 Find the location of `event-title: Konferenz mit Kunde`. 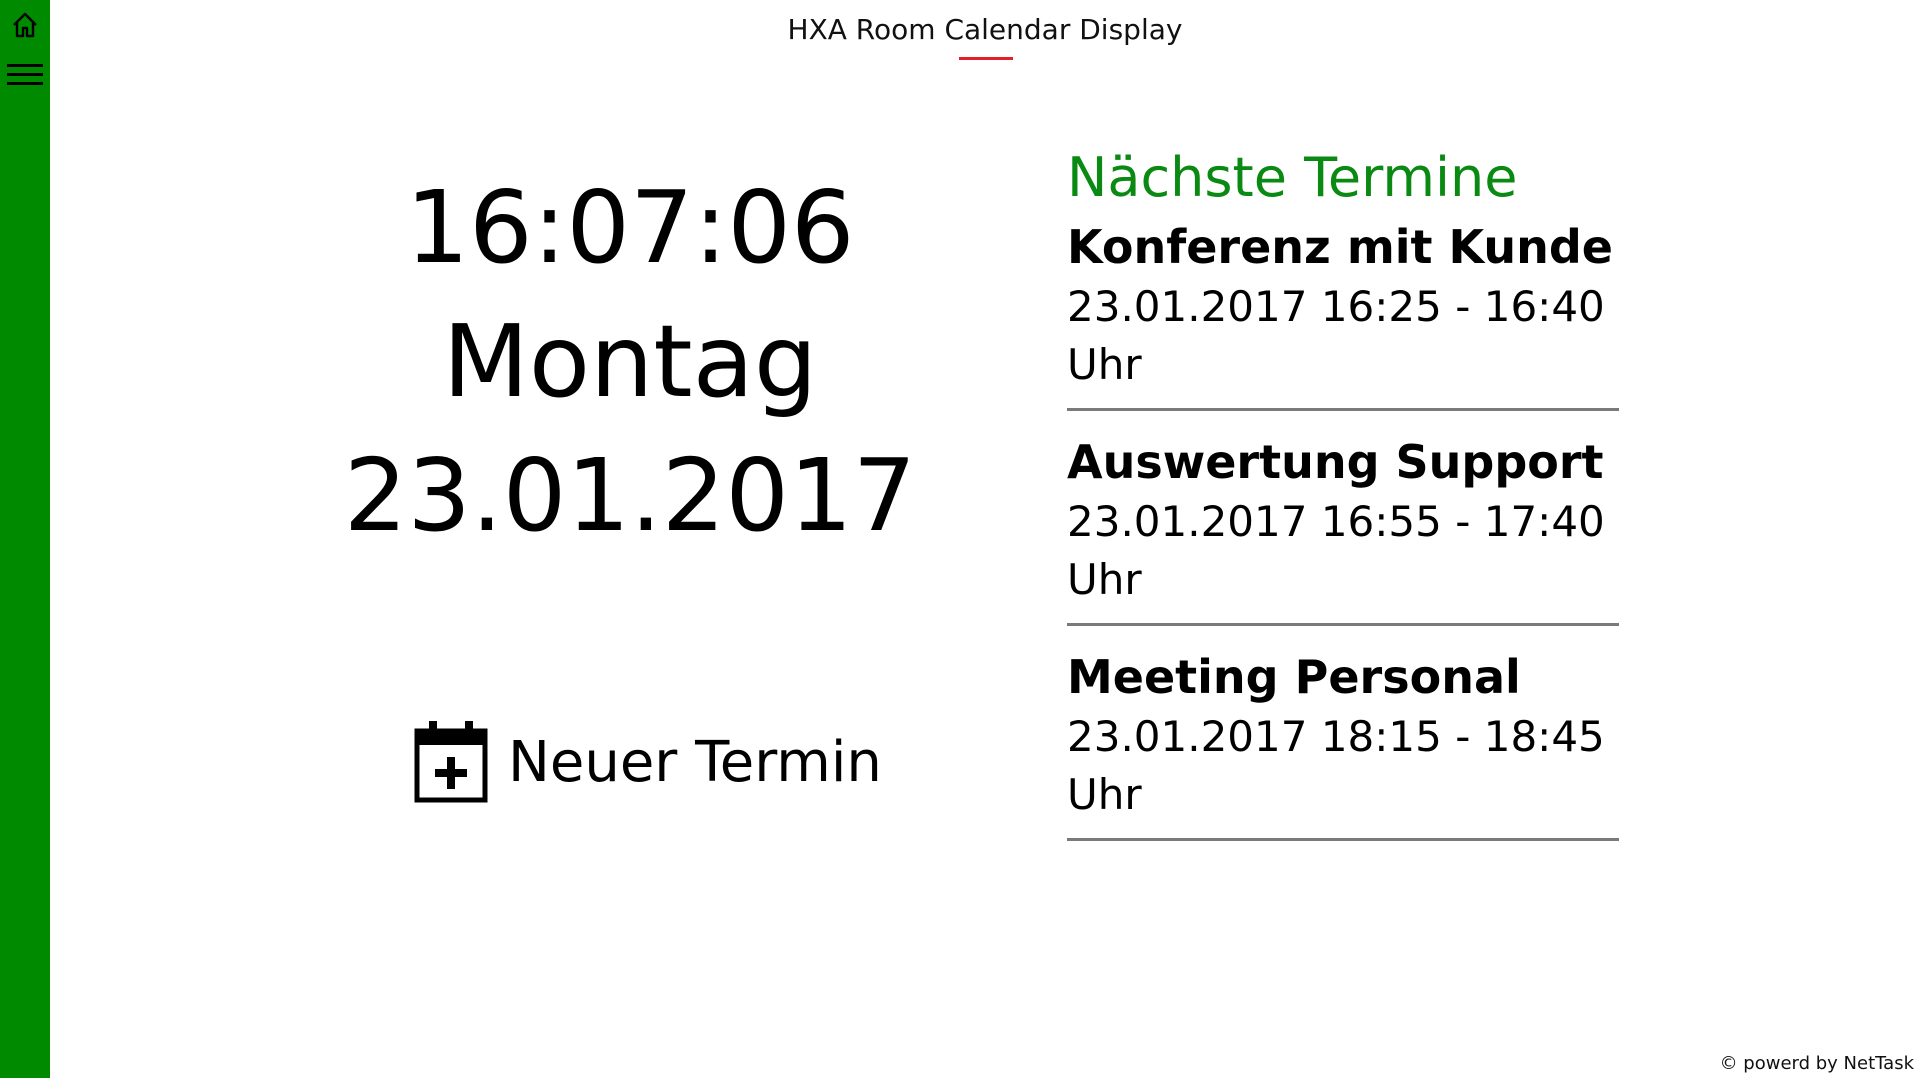

event-title: Konferenz mit Kunde is located at coordinates (1340, 247).